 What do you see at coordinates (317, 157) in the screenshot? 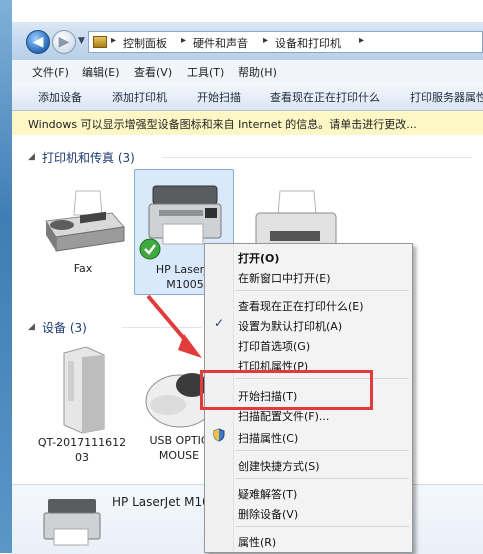
I see `group-divider` at bounding box center [317, 157].